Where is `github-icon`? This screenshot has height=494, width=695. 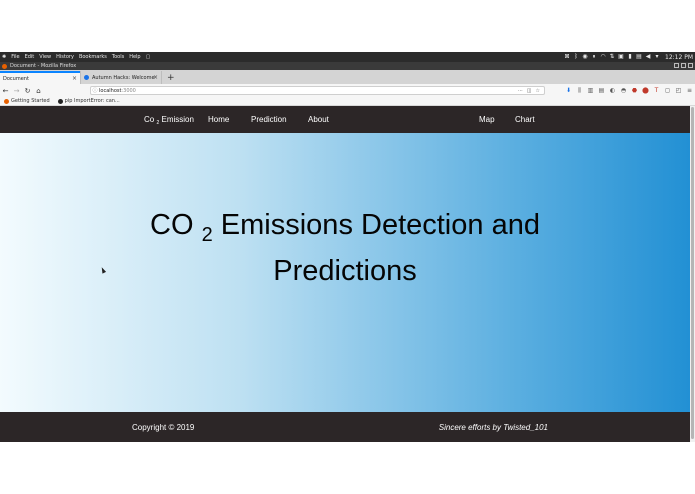
github-icon is located at coordinates (60, 101).